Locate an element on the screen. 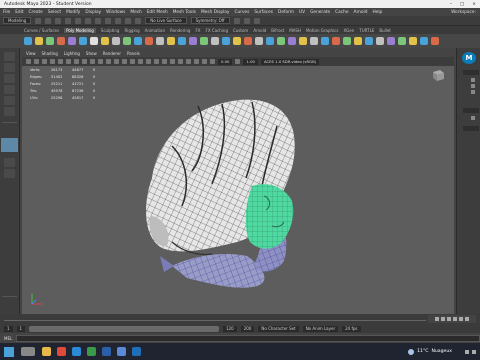 The width and height of the screenshot is (480, 360). menu-curves: Curves is located at coordinates (241, 12).